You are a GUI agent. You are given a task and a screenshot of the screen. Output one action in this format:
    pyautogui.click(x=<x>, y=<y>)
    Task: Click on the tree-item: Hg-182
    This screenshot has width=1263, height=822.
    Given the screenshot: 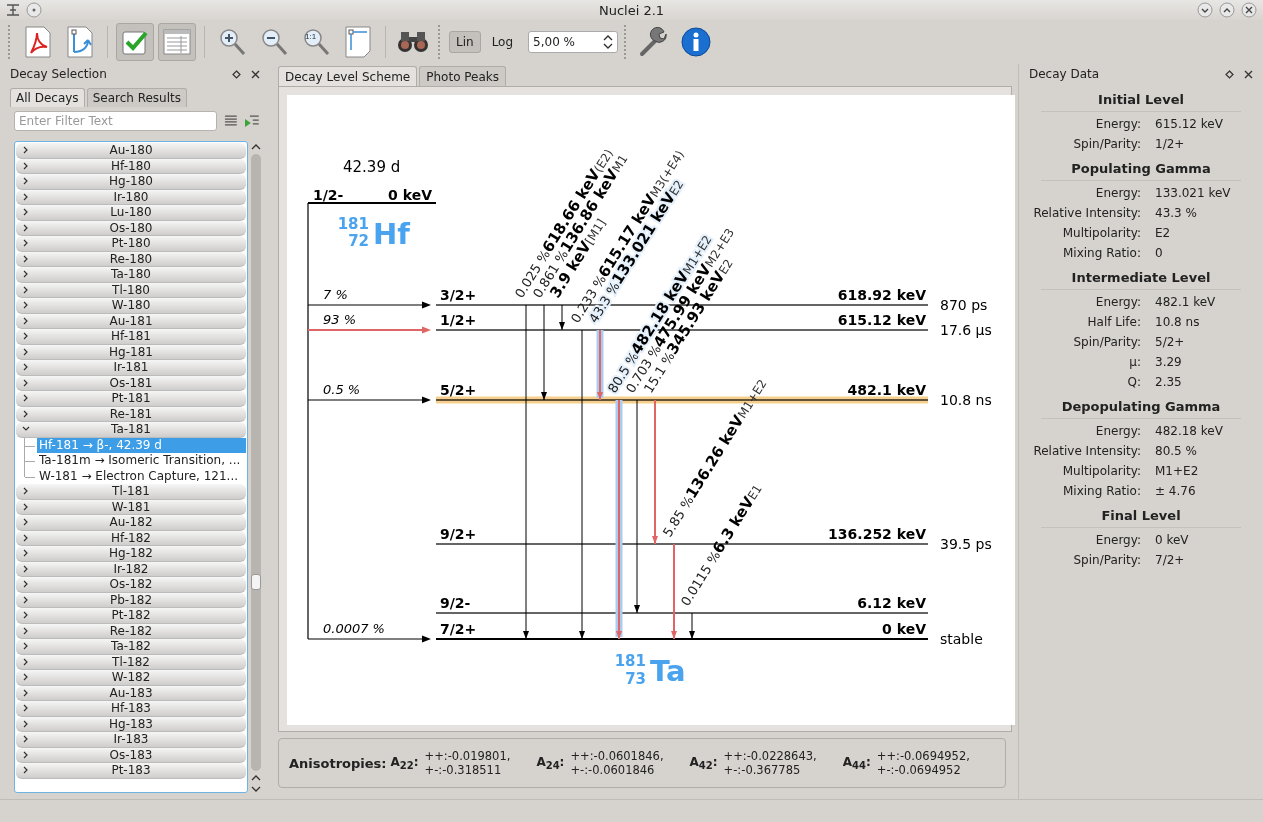 What is the action you would take?
    pyautogui.click(x=131, y=554)
    